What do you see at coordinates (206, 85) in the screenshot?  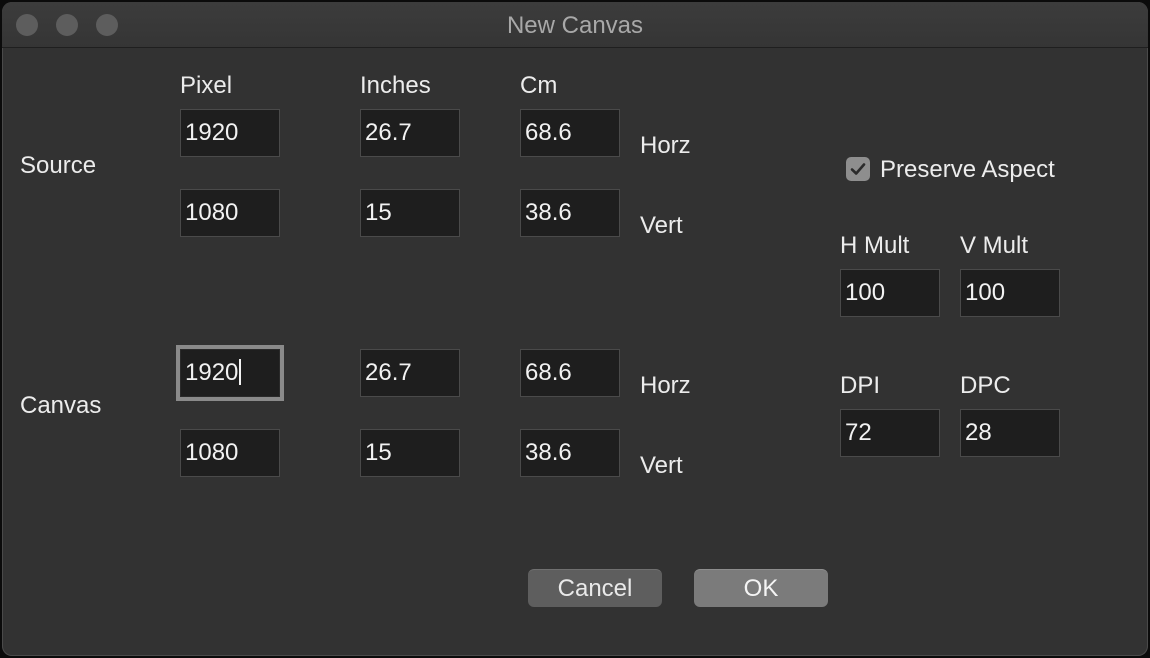 I see `column-header-pixel: Pixel` at bounding box center [206, 85].